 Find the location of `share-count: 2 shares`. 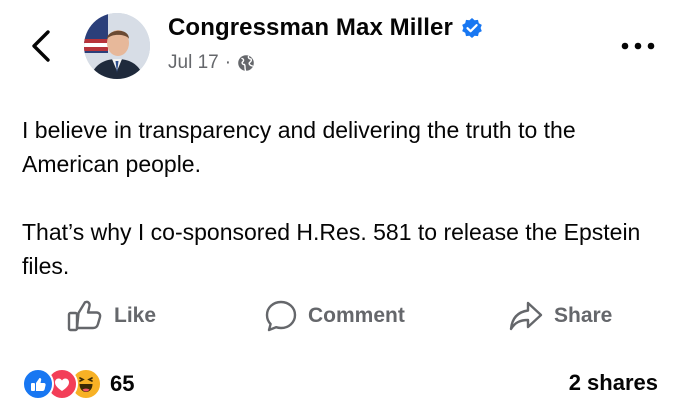

share-count: 2 shares is located at coordinates (613, 383).